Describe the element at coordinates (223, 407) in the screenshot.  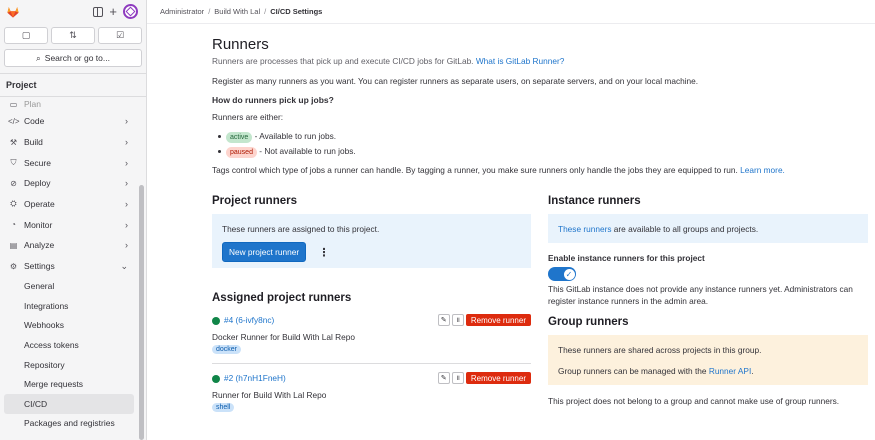
I see `runner-tag: shell` at that location.